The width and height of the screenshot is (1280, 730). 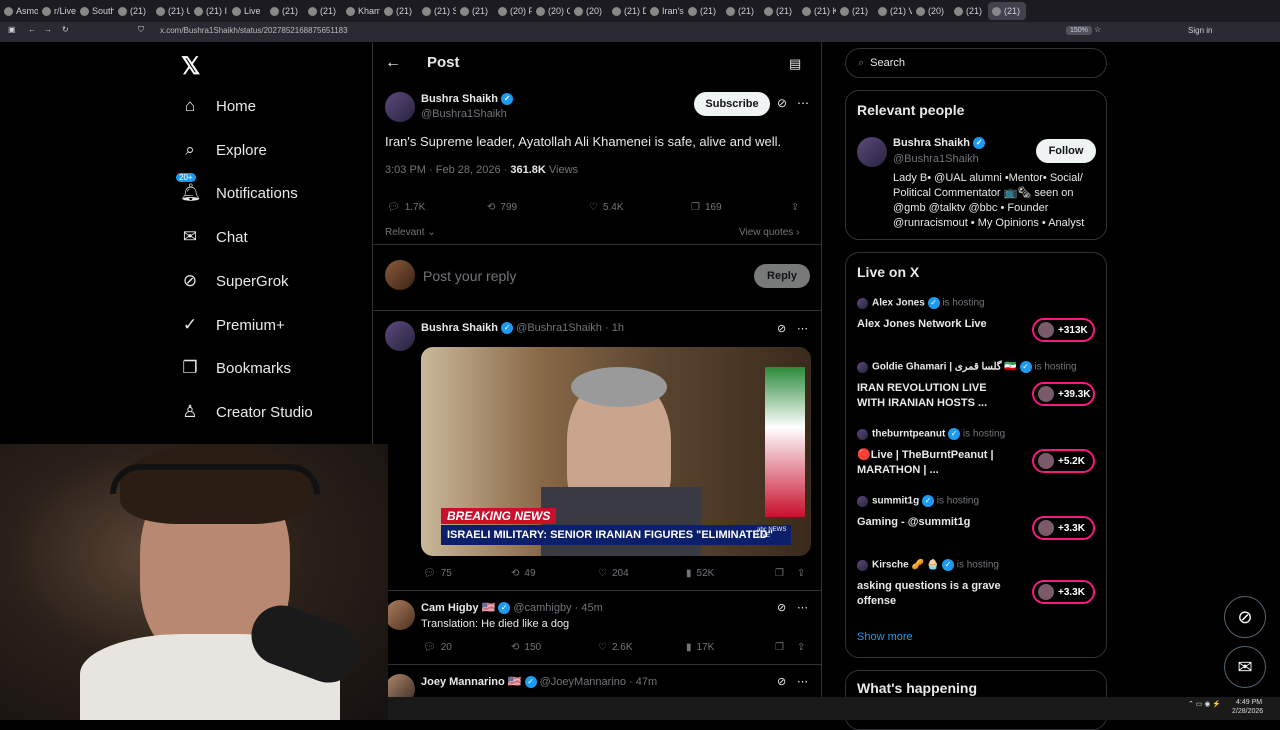 I want to click on reload-icon: ↻, so click(x=65, y=29).